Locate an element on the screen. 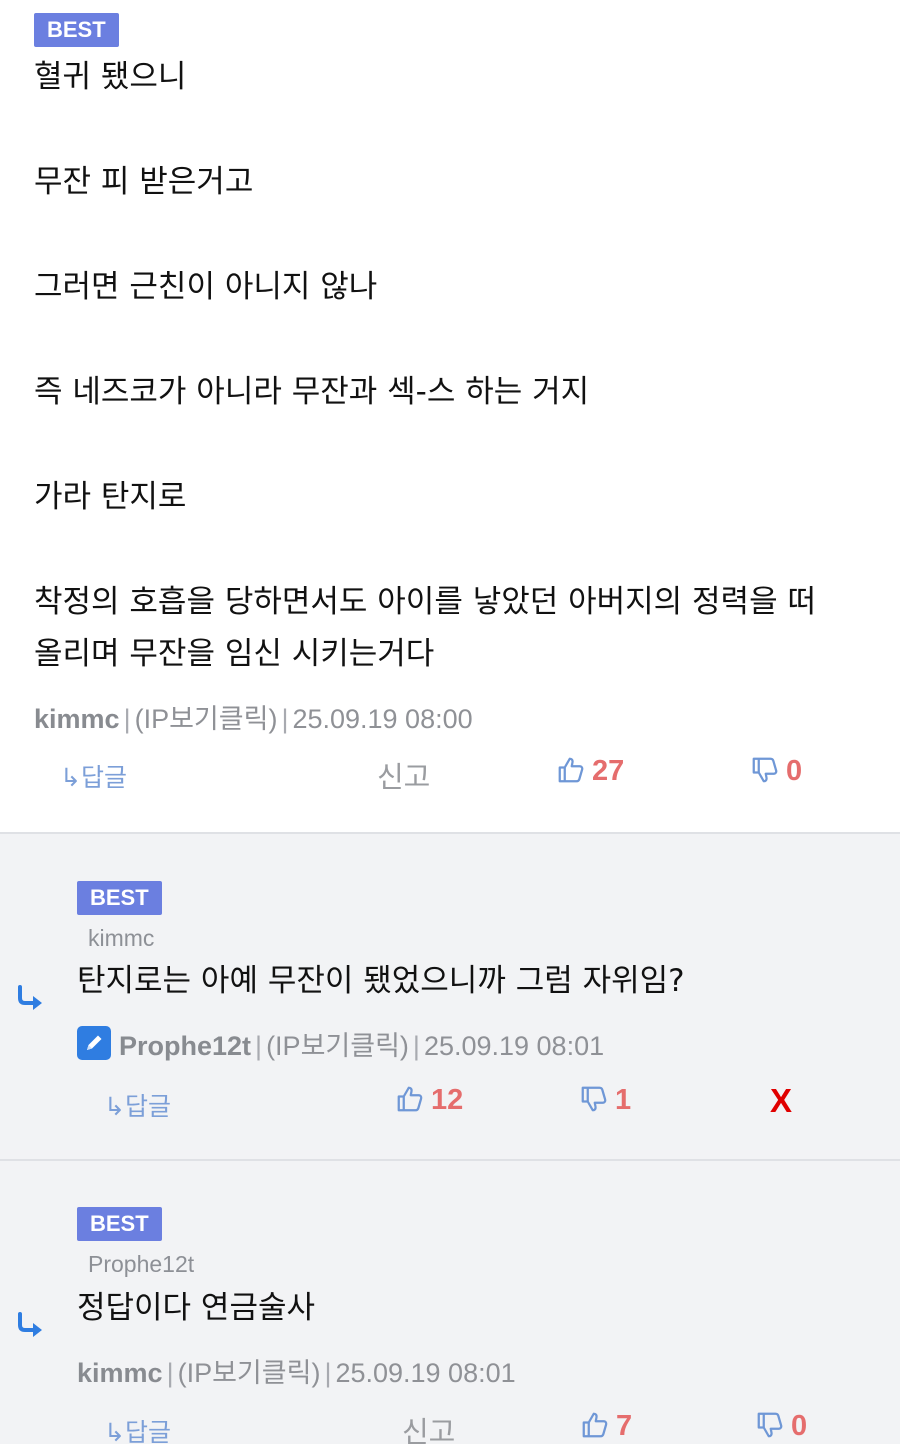 The image size is (900, 1451). comment-paragraph: 착정의 호흡을 당하면서도 아이를 낳았던 아버지의 정력을 떠 is located at coordinates (425, 602).